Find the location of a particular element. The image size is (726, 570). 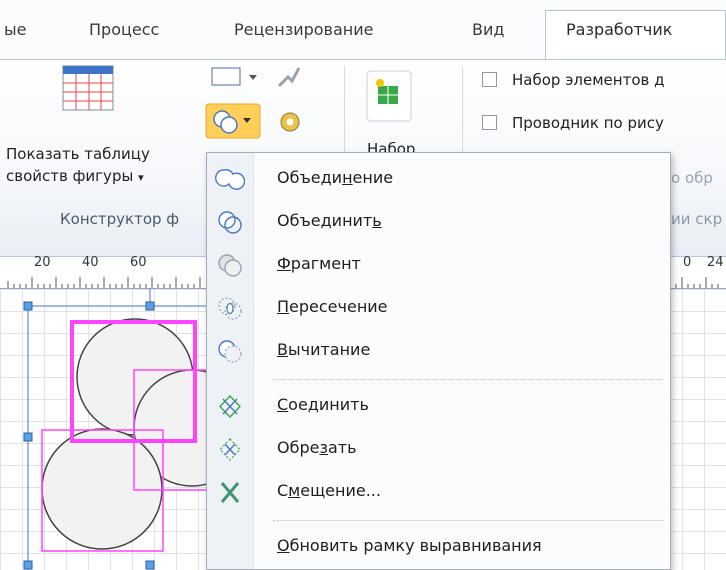

ruler-label: 40 is located at coordinates (90, 262).